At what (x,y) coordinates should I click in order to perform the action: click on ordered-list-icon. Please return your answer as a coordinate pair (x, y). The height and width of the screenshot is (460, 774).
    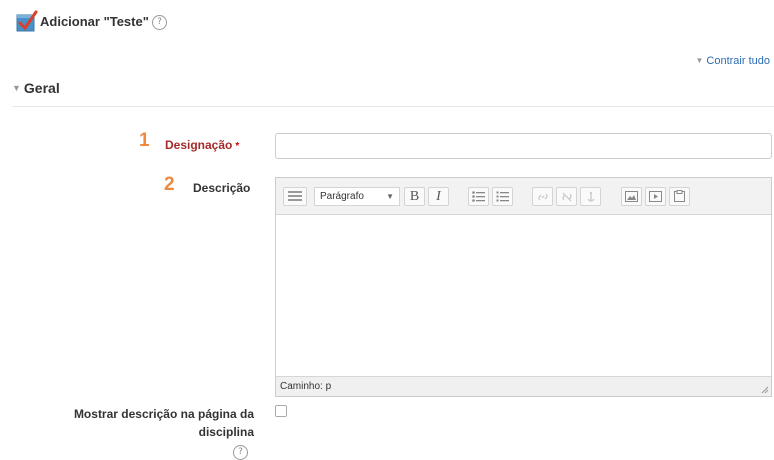
    Looking at the image, I should click on (502, 196).